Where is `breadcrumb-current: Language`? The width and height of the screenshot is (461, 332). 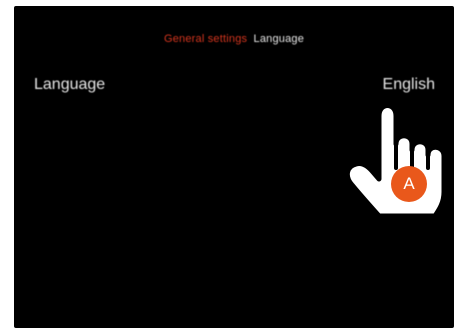 breadcrumb-current: Language is located at coordinates (279, 39).